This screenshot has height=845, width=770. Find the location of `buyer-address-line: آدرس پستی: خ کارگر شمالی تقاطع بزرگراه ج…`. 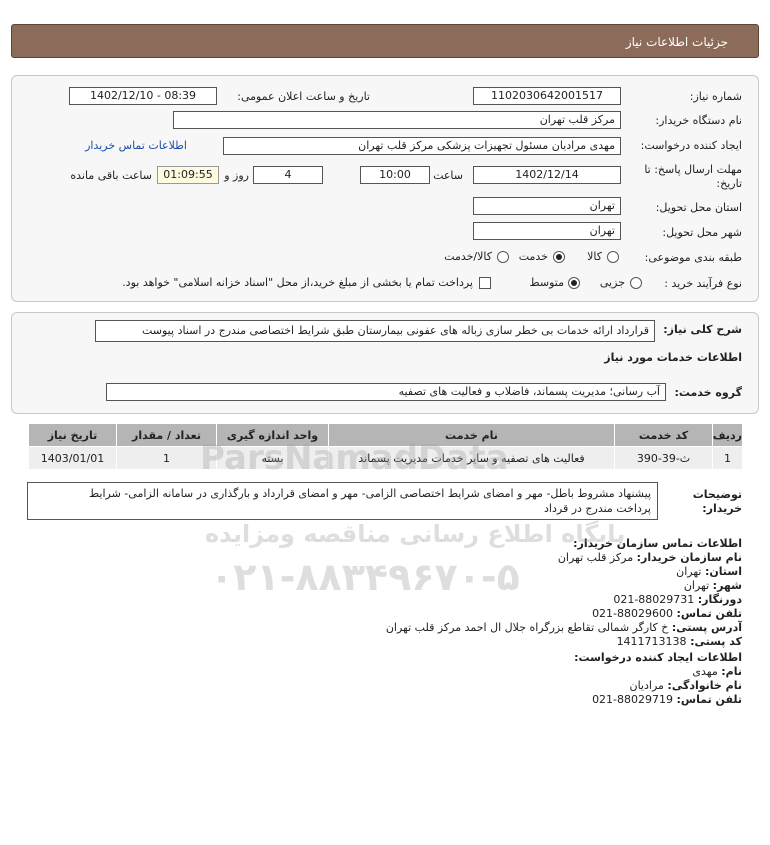

buyer-address-line: آدرس پستی: خ کارگر شمالی تقاطع بزرگراه ج… is located at coordinates (564, 627).